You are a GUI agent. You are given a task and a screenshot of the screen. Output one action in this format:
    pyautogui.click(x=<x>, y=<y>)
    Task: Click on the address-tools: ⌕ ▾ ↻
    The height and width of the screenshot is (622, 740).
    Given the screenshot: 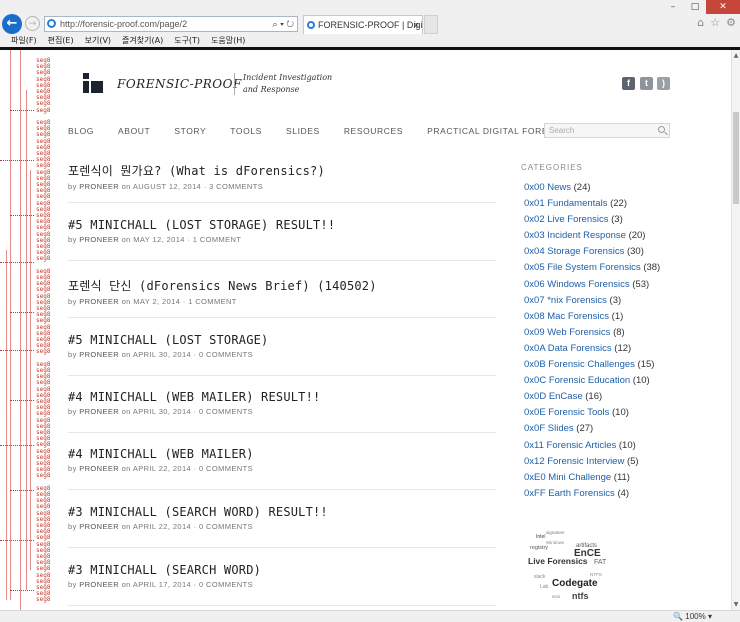 What is the action you would take?
    pyautogui.click(x=283, y=24)
    